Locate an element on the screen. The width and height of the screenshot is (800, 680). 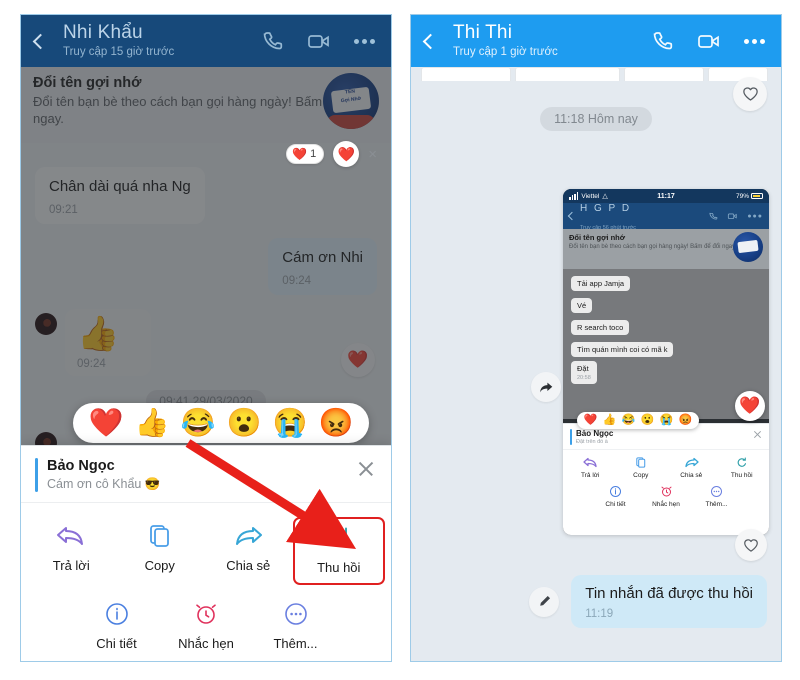
nested-action-label: Nhắc hẹn is located at coordinates (666, 504).